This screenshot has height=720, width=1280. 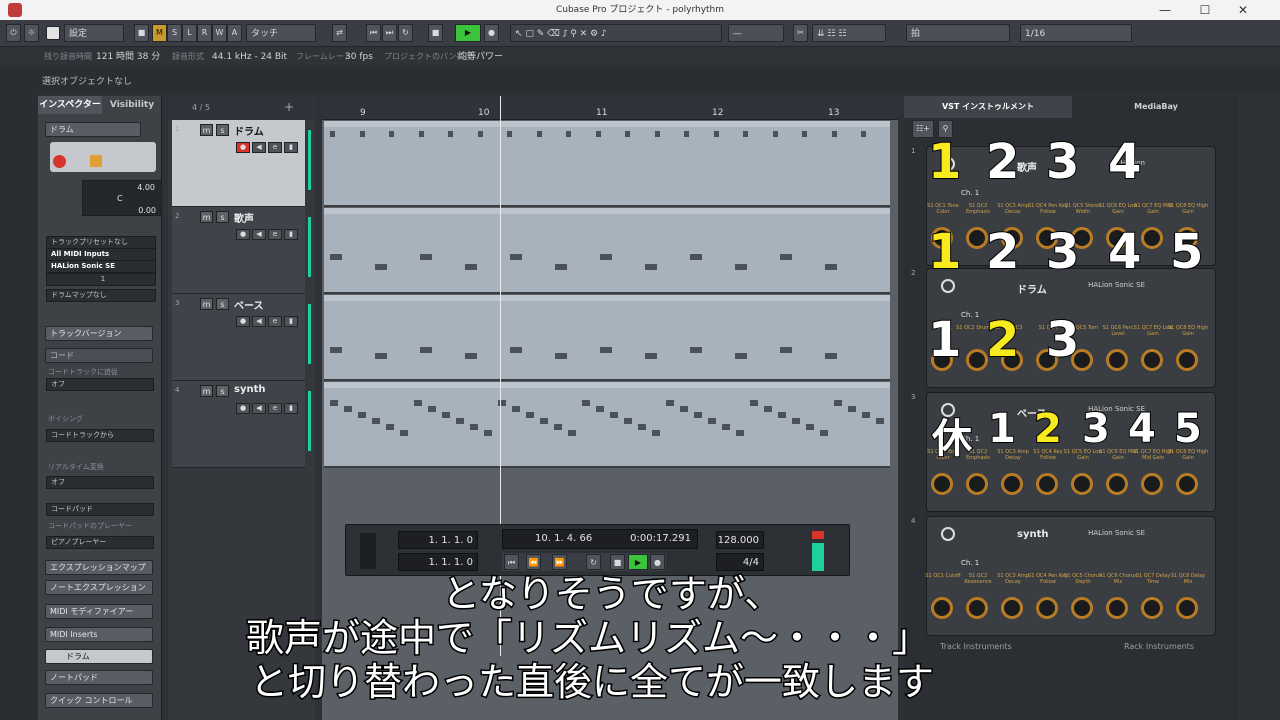 What do you see at coordinates (94, 33) in the screenshot?
I see `preset-select: 設定` at bounding box center [94, 33].